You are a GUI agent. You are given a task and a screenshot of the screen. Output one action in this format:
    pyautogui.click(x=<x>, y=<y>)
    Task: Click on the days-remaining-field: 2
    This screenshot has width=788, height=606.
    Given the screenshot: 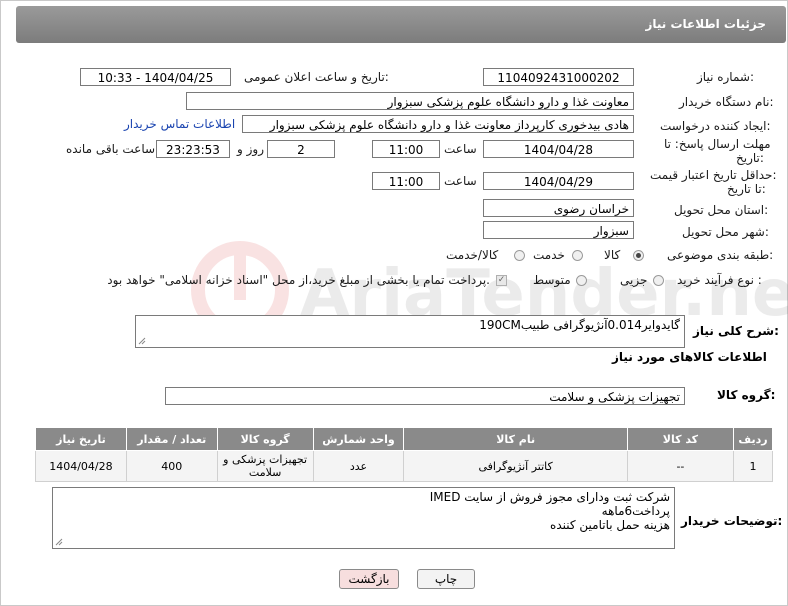 What is the action you would take?
    pyautogui.click(x=301, y=149)
    